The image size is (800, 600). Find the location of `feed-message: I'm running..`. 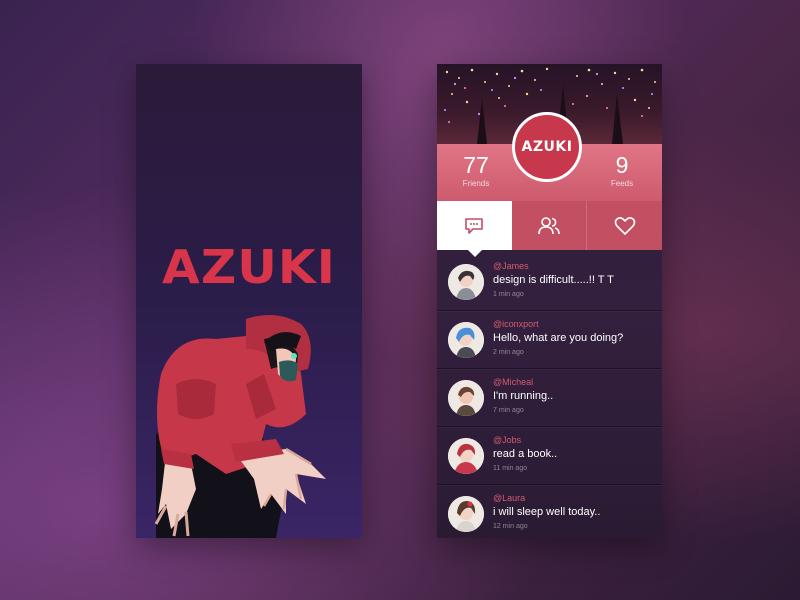

feed-message: I'm running.. is located at coordinates (523, 396).